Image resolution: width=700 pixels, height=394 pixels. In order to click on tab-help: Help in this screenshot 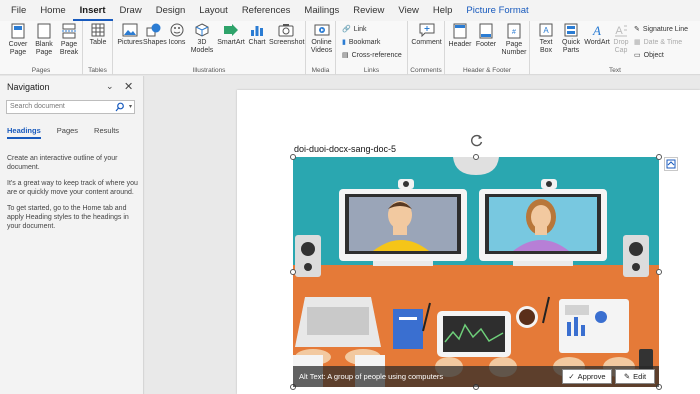, I will do `click(443, 10)`.